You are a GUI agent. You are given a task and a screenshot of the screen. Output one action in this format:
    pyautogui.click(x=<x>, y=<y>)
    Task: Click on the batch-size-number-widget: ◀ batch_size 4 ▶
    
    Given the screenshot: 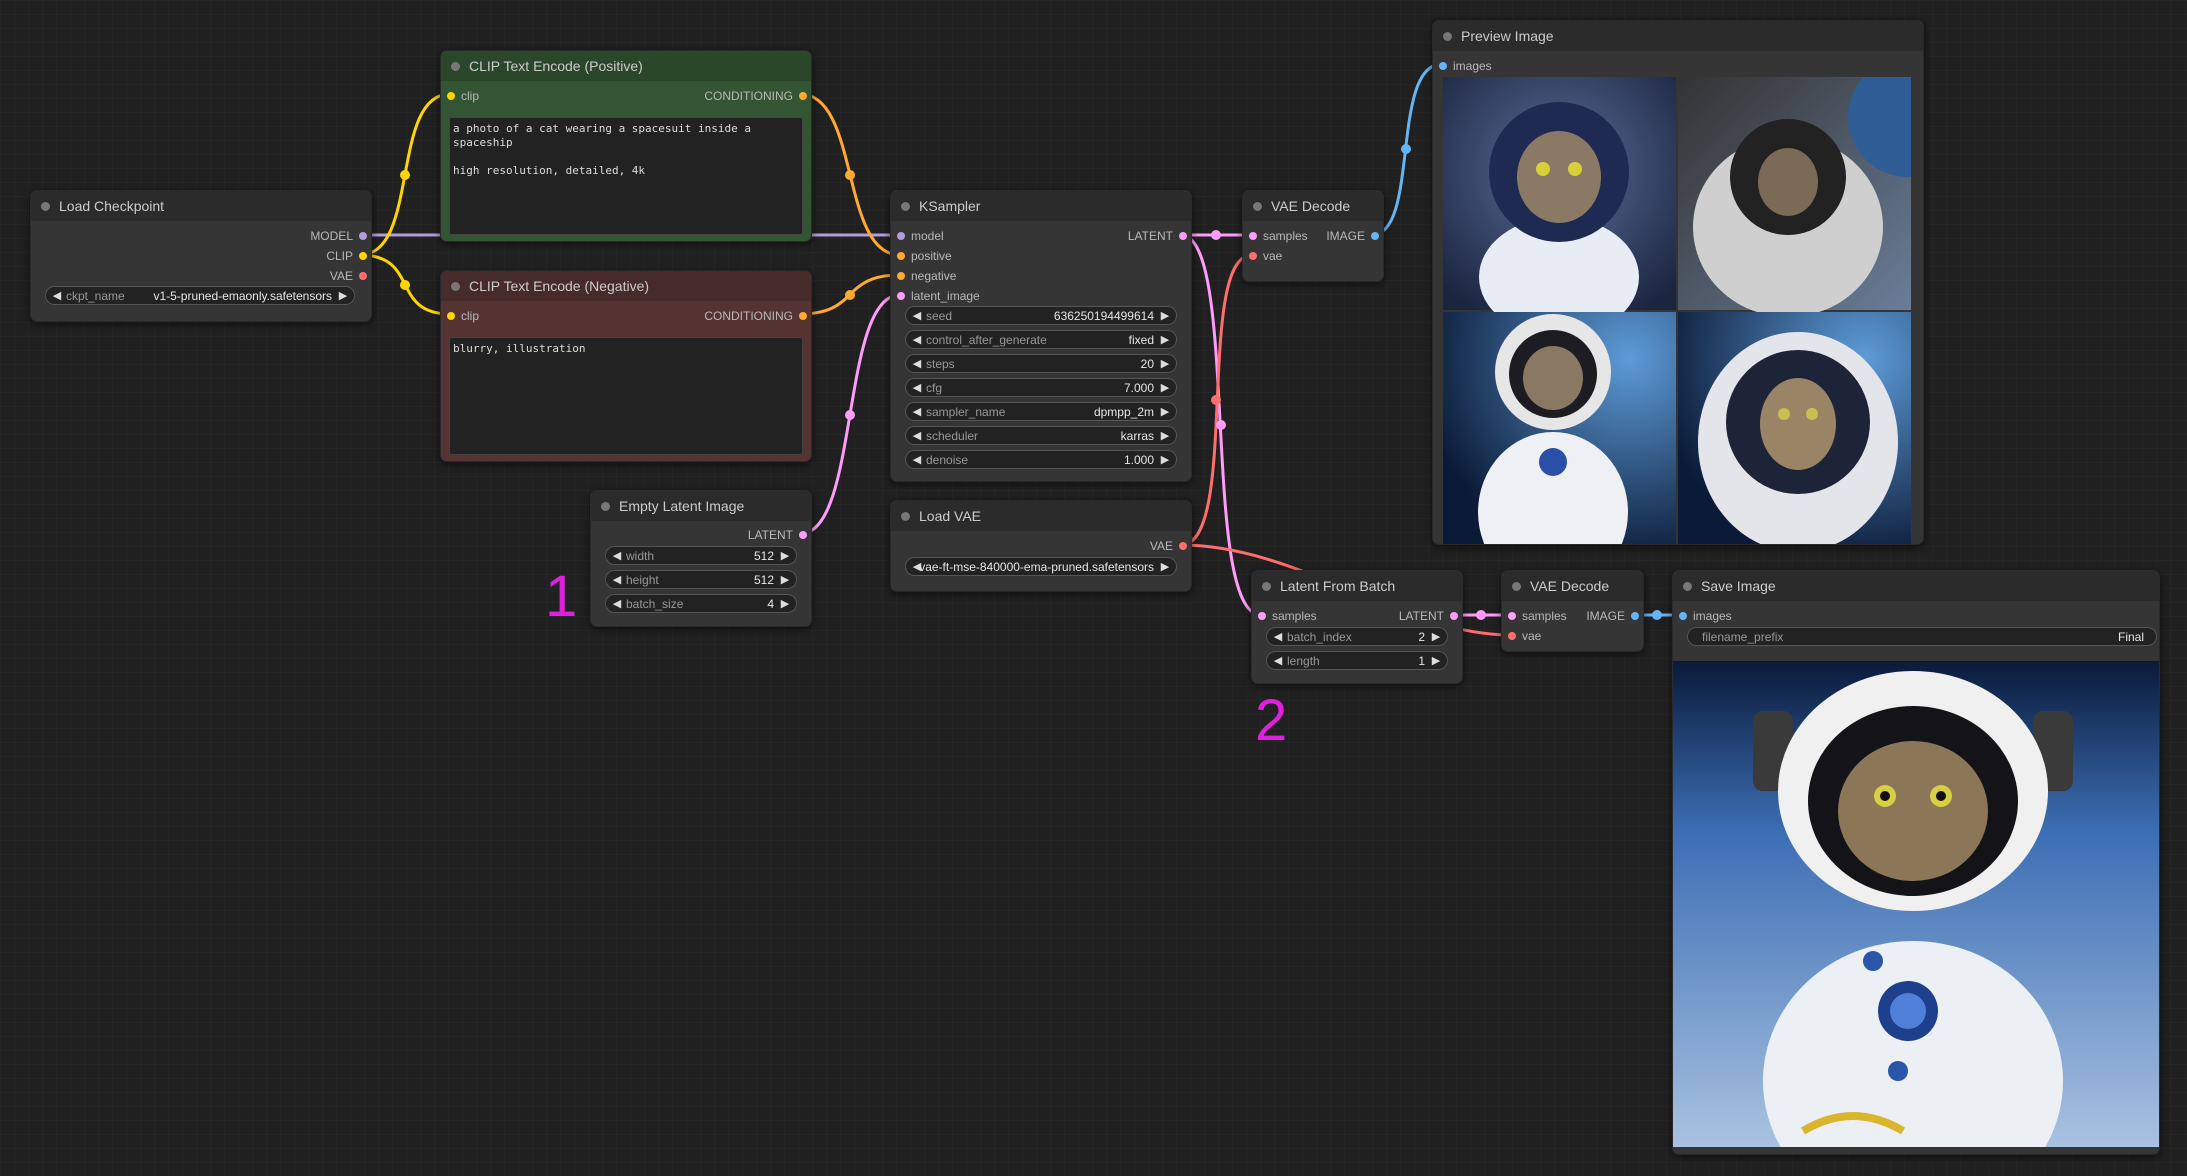 What is the action you would take?
    pyautogui.click(x=701, y=603)
    